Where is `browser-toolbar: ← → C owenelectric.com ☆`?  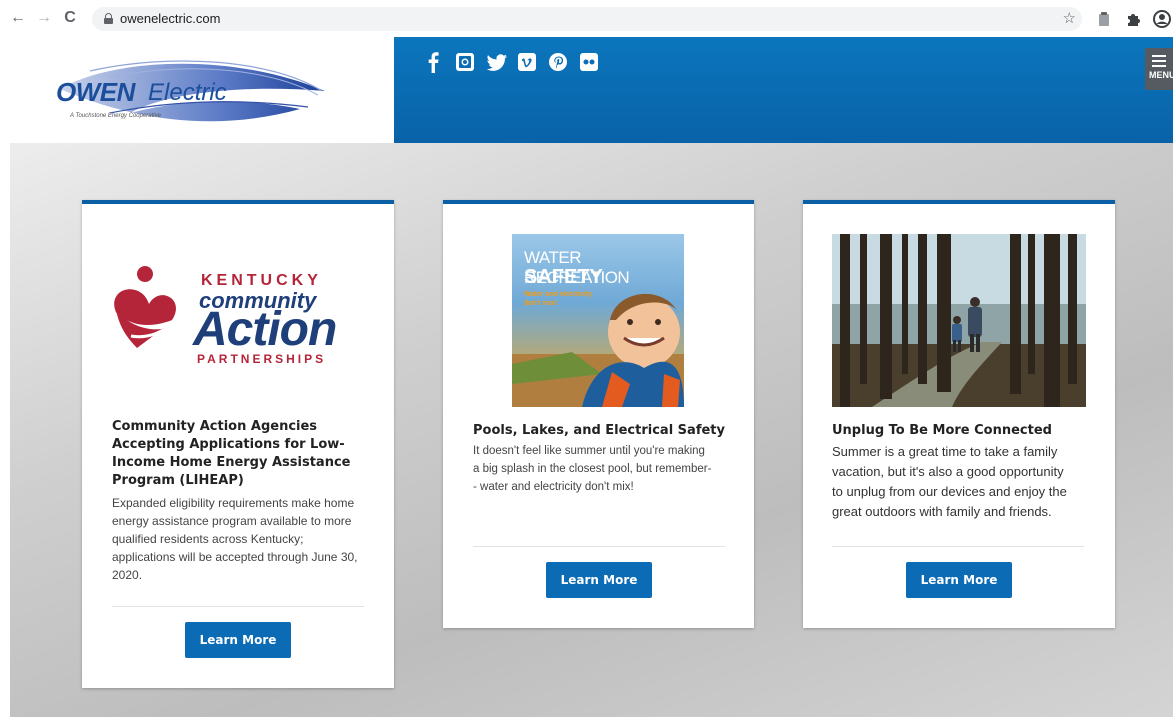
browser-toolbar: ← → C owenelectric.com ☆ is located at coordinates (586, 18).